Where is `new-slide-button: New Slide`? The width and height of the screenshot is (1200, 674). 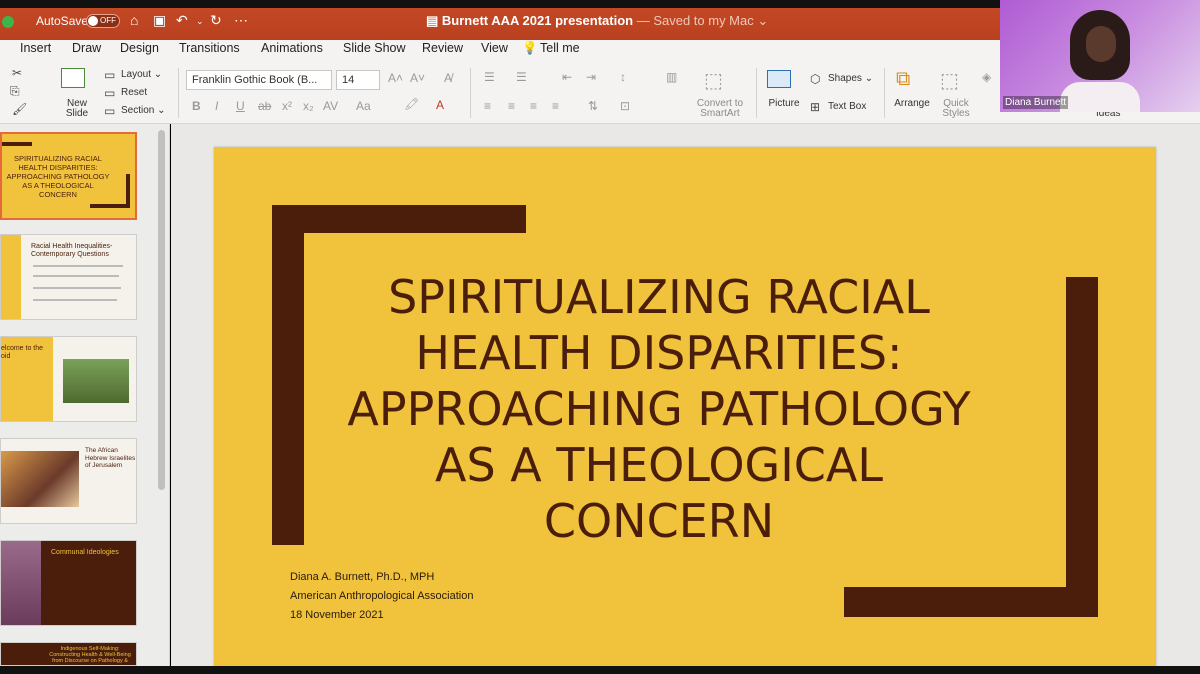
new-slide-button: New Slide is located at coordinates (78, 94).